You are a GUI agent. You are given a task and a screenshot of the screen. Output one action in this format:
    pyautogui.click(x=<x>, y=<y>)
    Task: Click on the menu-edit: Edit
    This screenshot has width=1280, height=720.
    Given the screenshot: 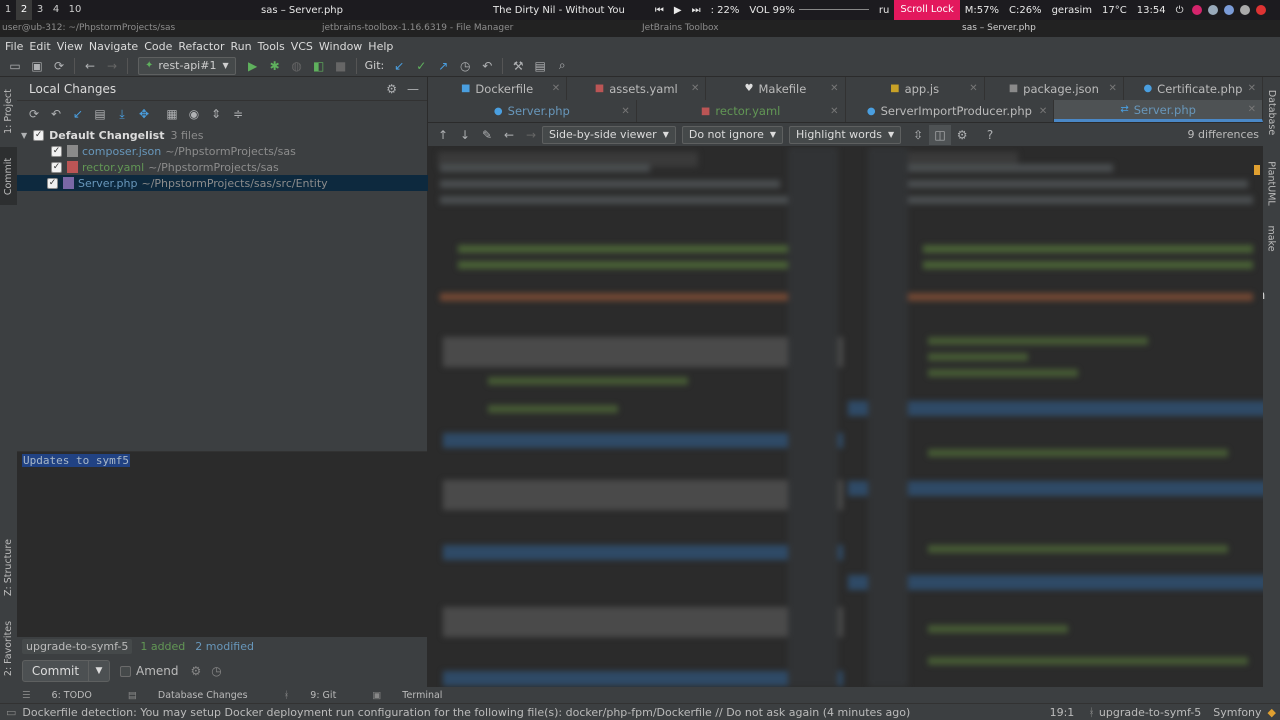 What is the action you would take?
    pyautogui.click(x=39, y=46)
    